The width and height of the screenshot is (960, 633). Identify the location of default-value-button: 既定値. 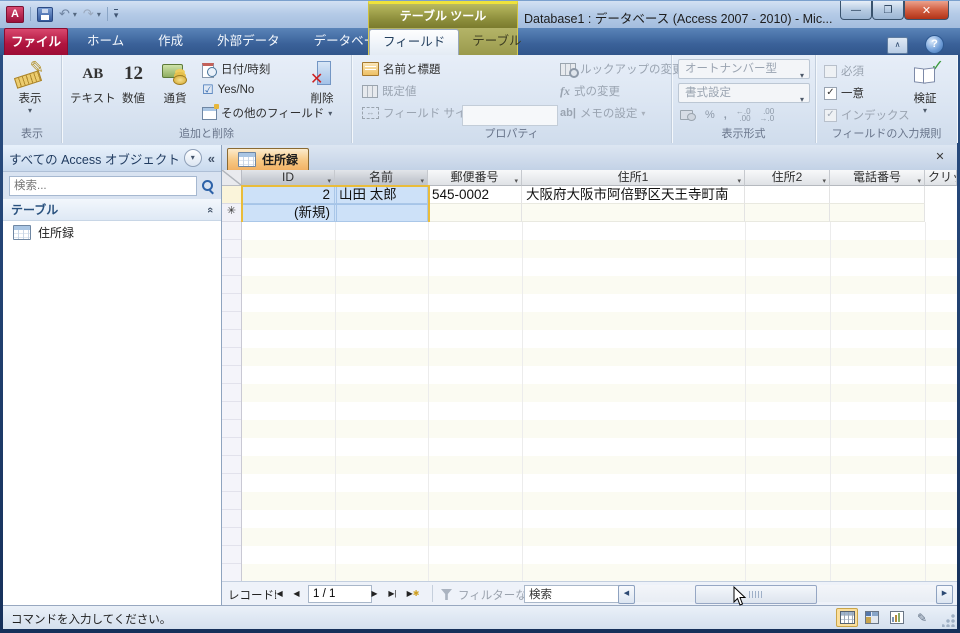
(389, 91).